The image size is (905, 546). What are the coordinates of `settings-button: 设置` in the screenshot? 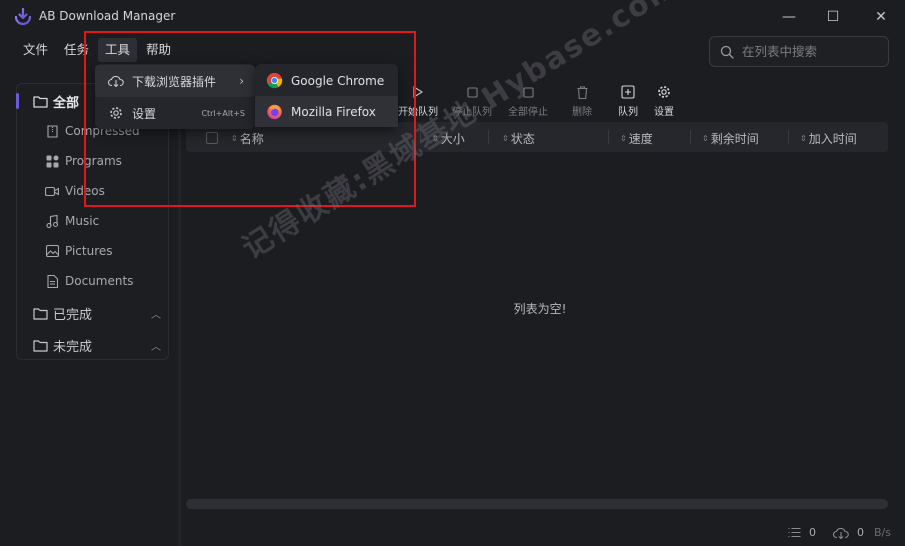 It's located at (664, 101).